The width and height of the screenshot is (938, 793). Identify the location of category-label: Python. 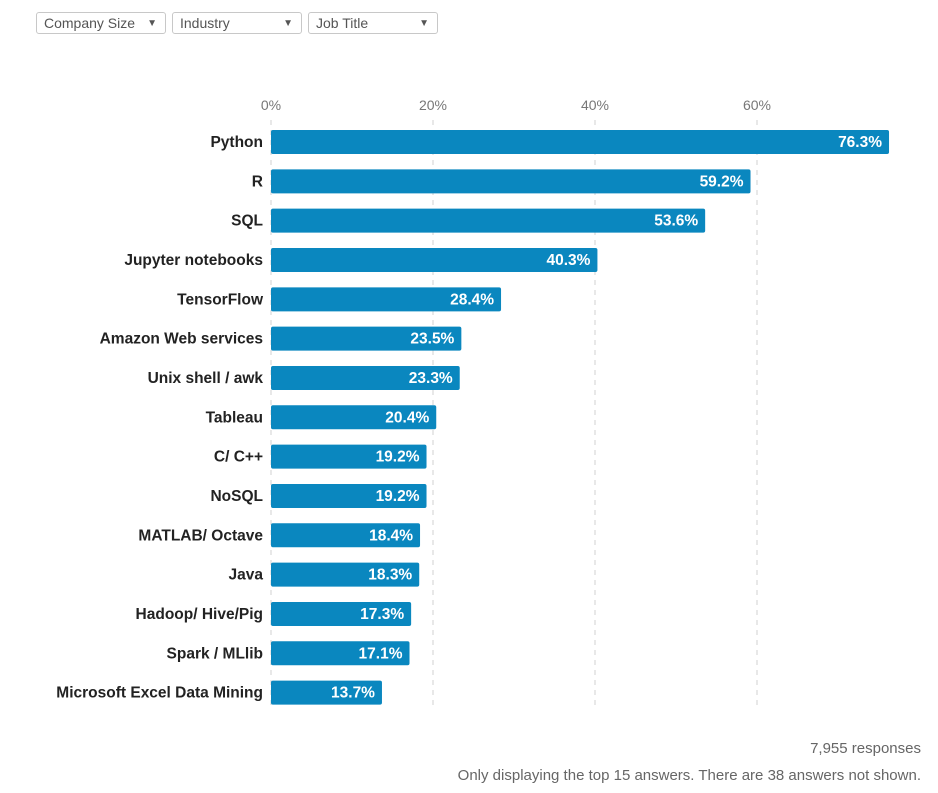
(236, 142).